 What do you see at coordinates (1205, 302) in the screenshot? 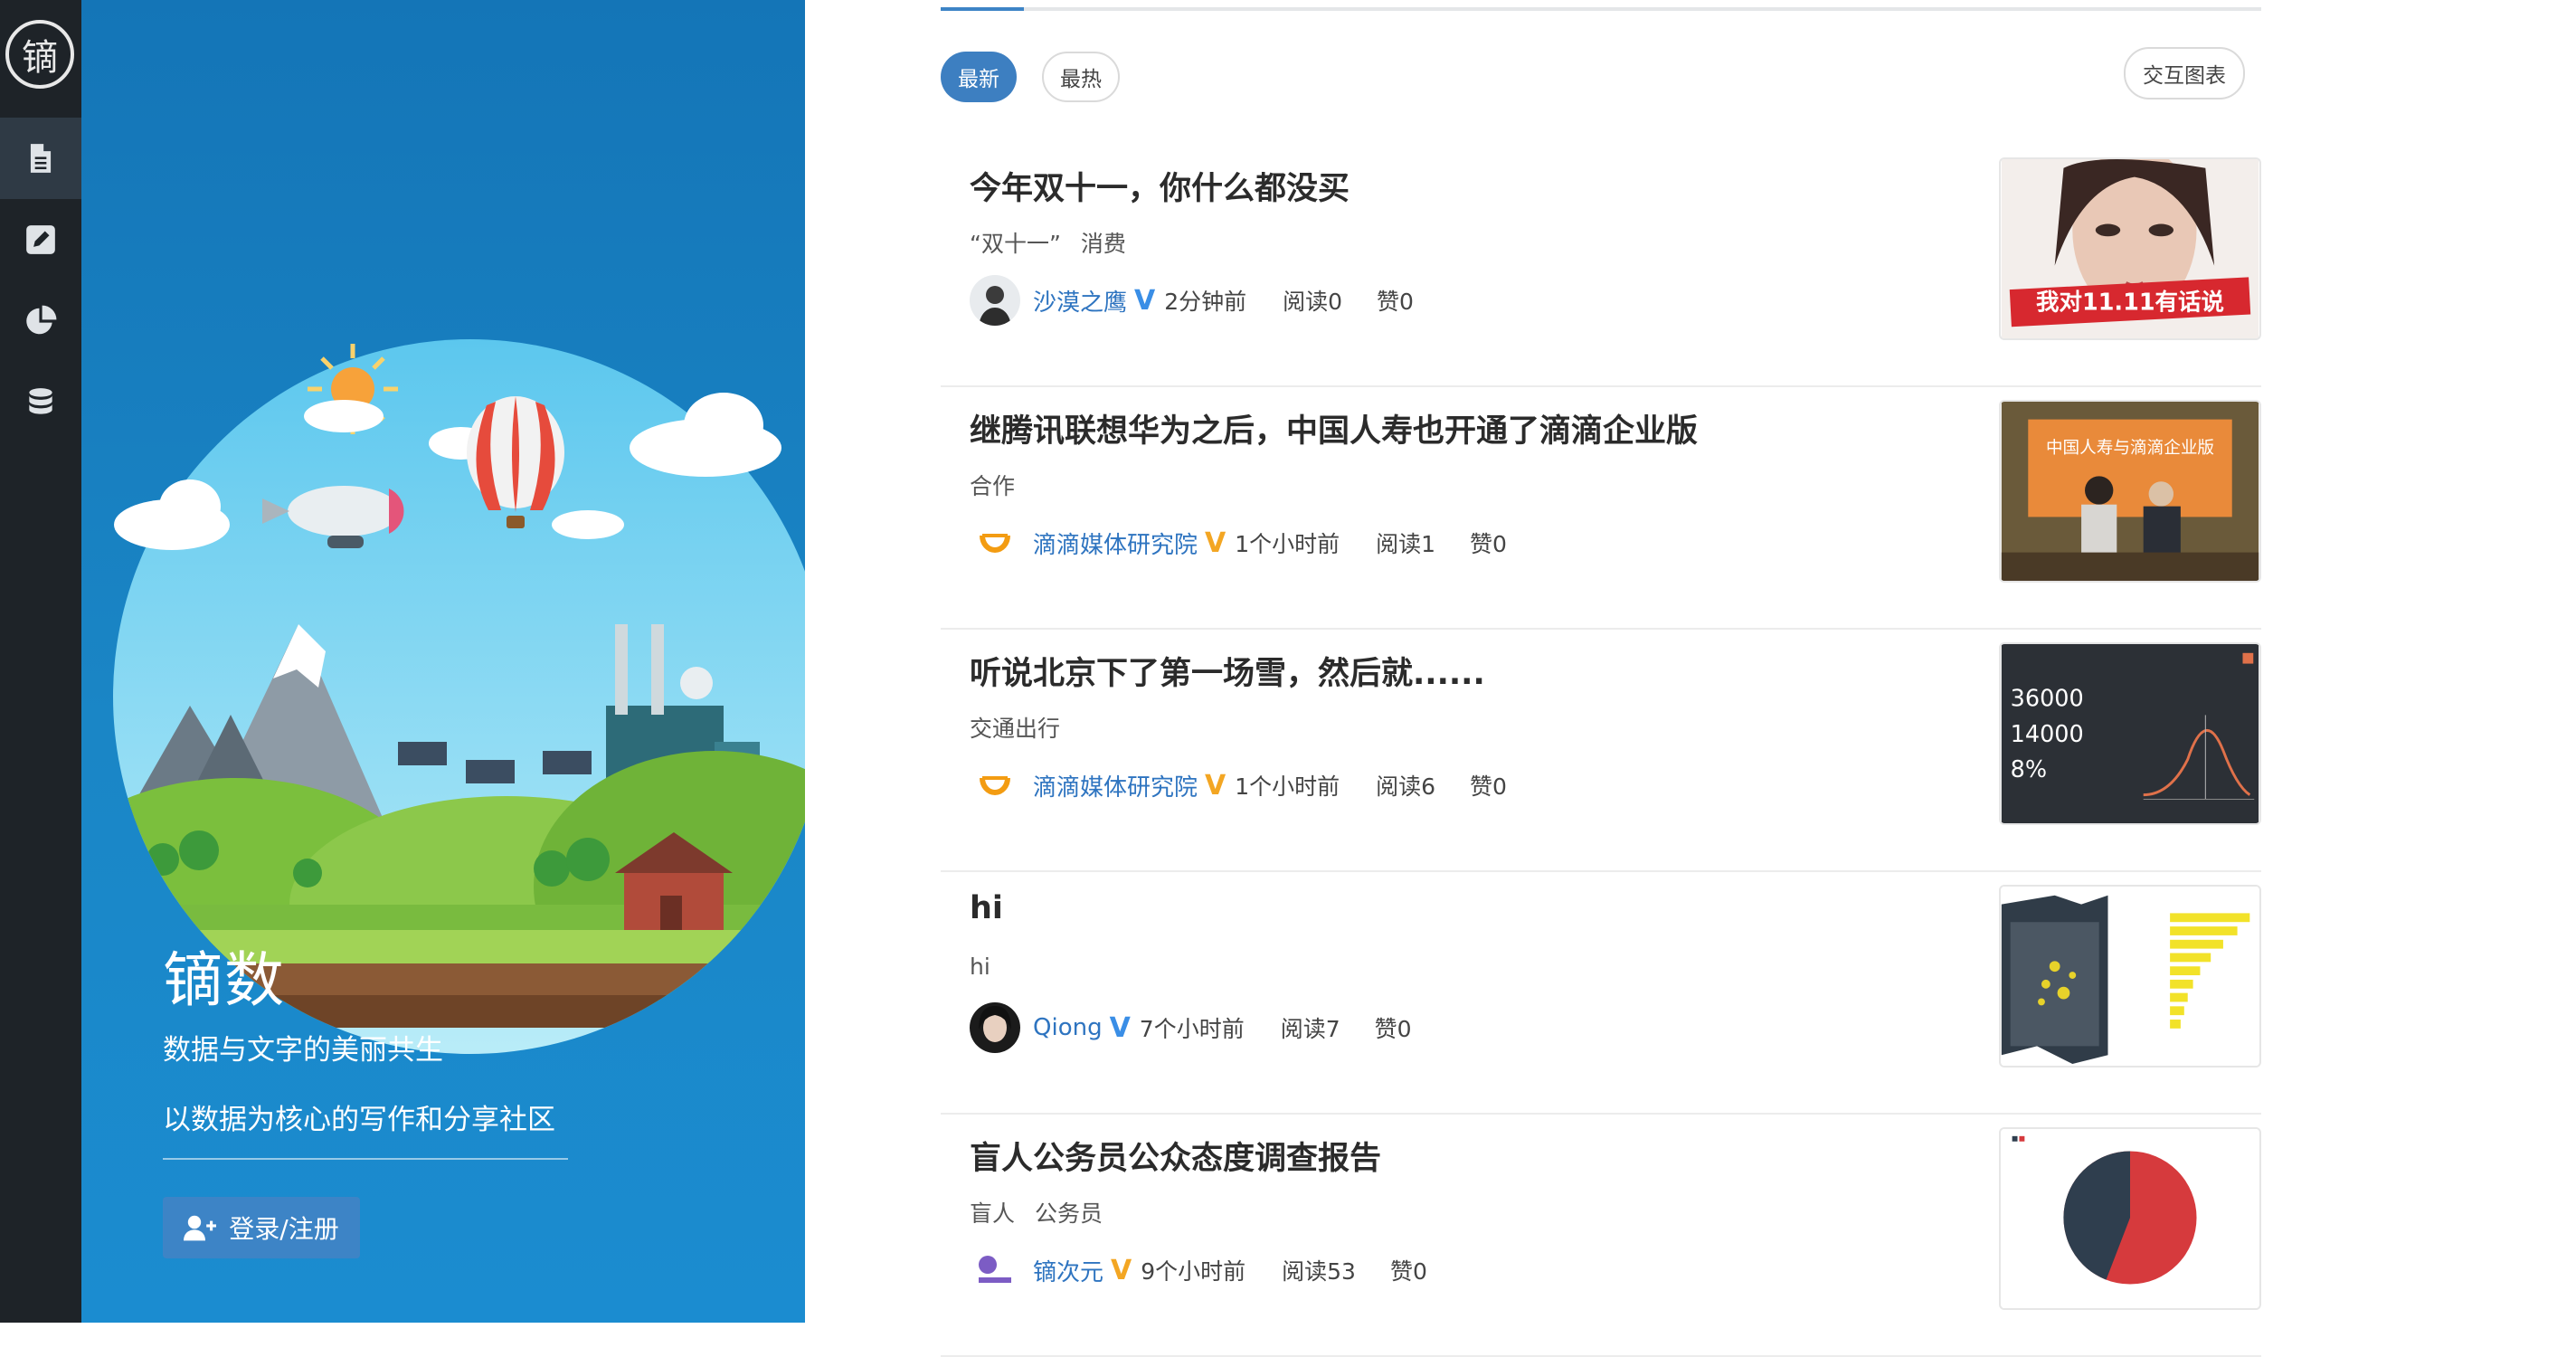
I see `post-time: 2分钟前` at bounding box center [1205, 302].